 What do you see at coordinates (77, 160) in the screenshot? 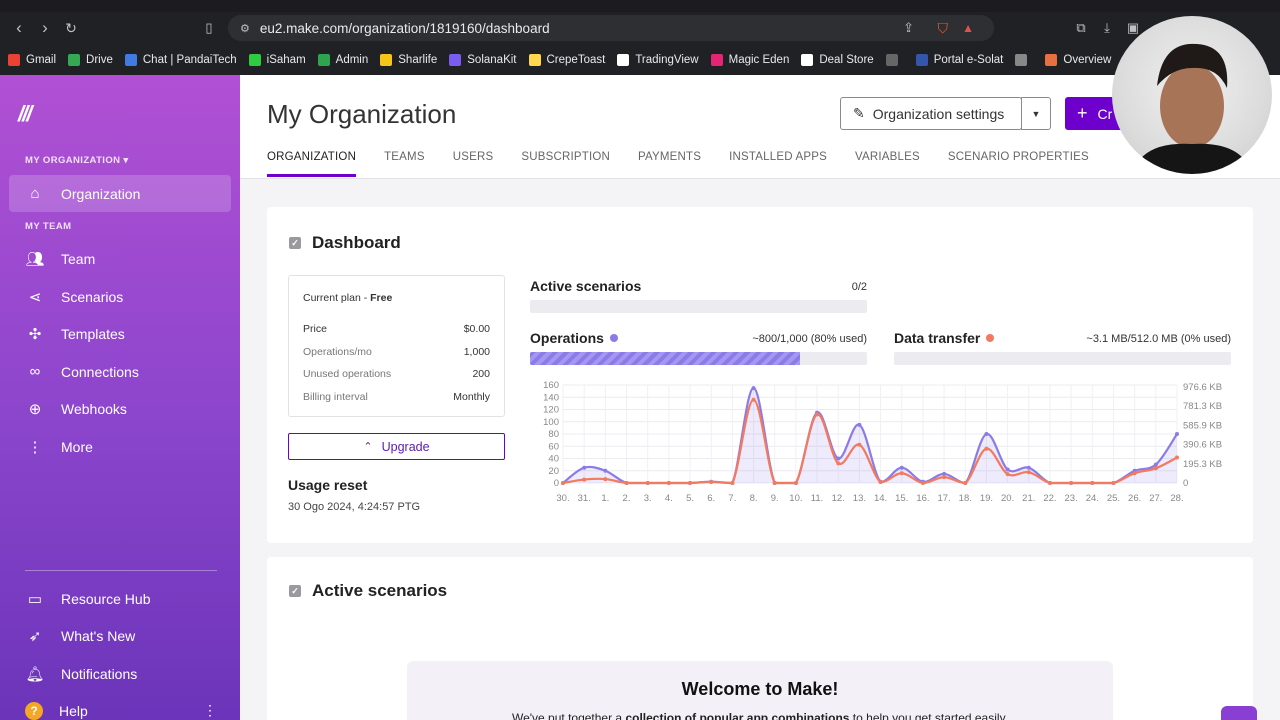
I see `org-section-label: MY ORGANIZATION ▾` at bounding box center [77, 160].